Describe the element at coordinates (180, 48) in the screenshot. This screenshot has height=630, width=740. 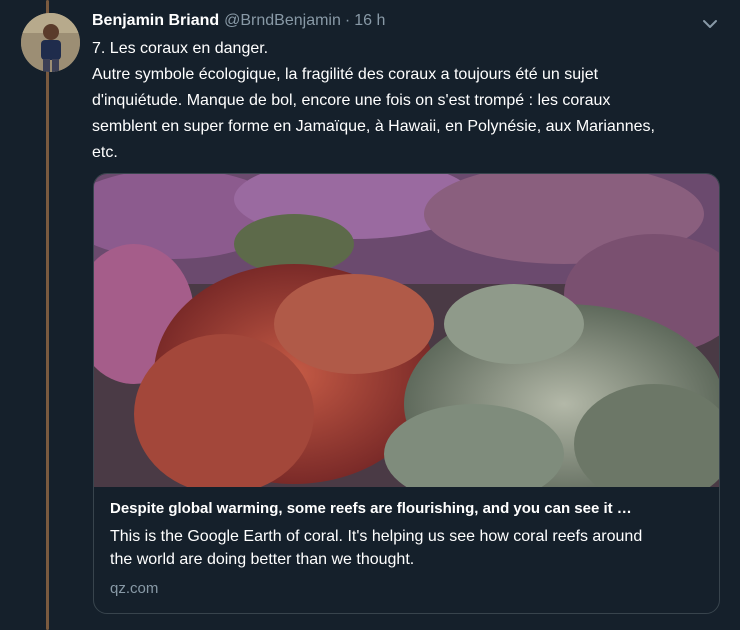
I see `tweet-text-line: 7. Les coraux en danger.` at that location.